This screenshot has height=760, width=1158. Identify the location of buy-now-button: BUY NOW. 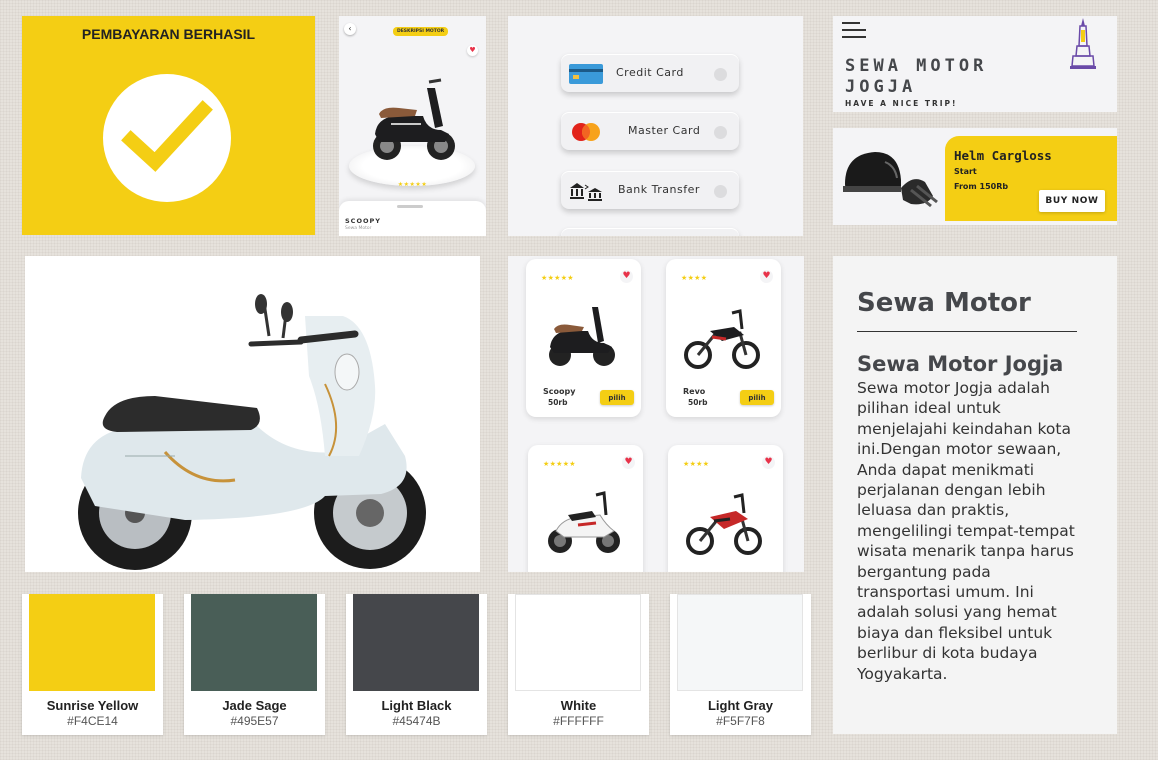
(1072, 201).